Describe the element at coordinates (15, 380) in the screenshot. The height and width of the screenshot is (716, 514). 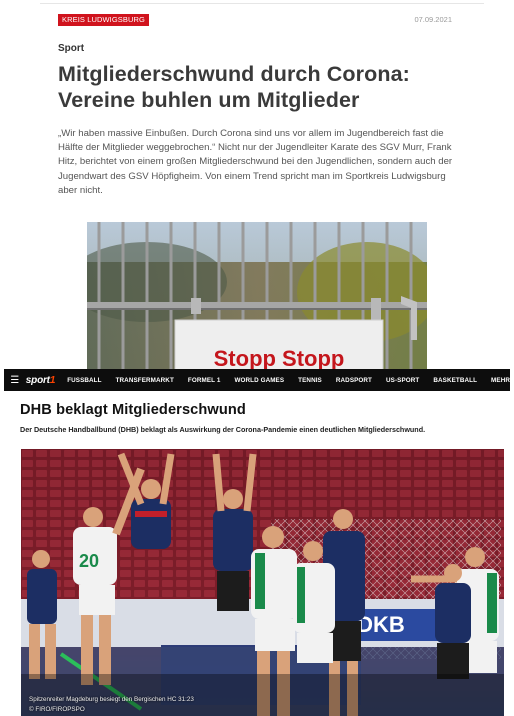
I see `hamburger-menu-icon: ☰` at that location.